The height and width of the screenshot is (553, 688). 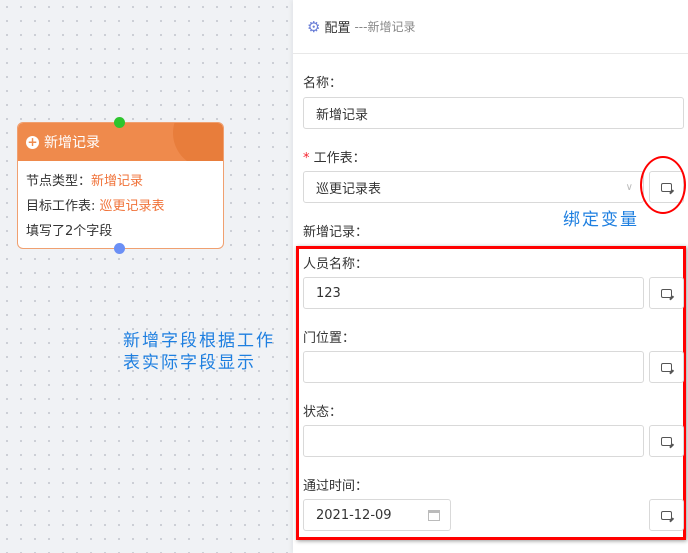 I want to click on sheet-label: * 工作表：, so click(x=334, y=158).